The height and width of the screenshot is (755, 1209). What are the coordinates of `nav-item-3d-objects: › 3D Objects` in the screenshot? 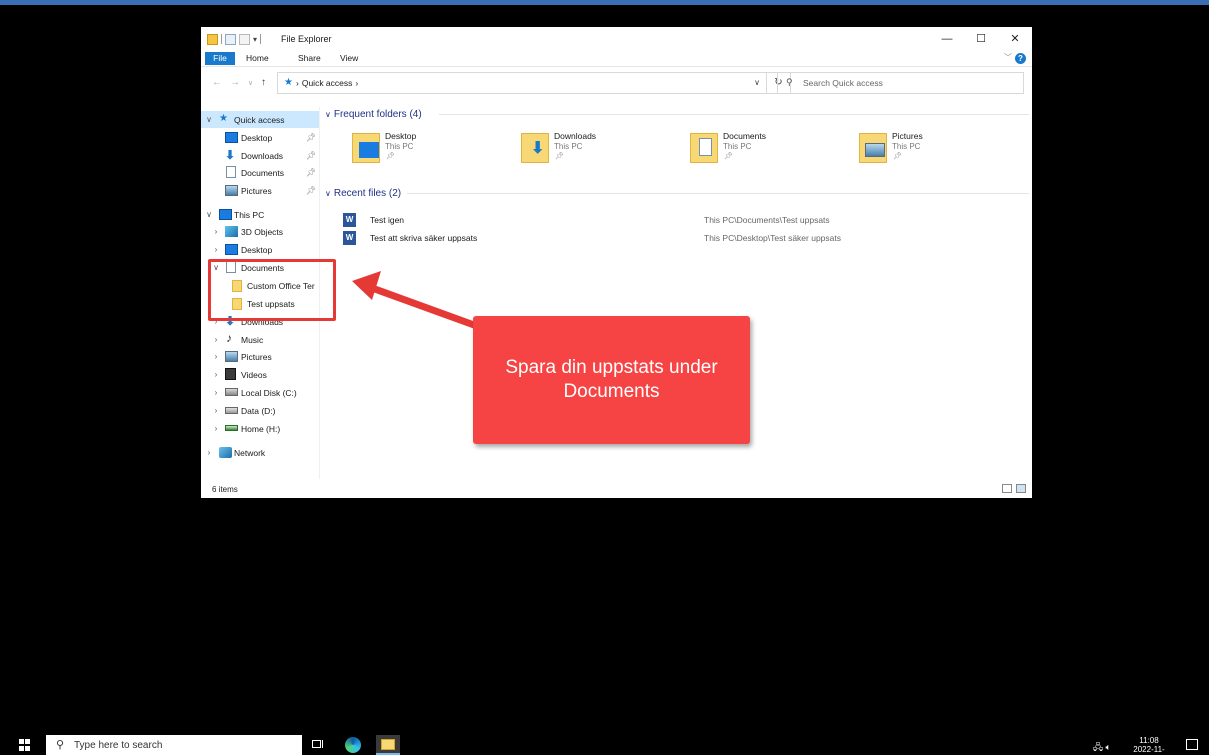 It's located at (260, 231).